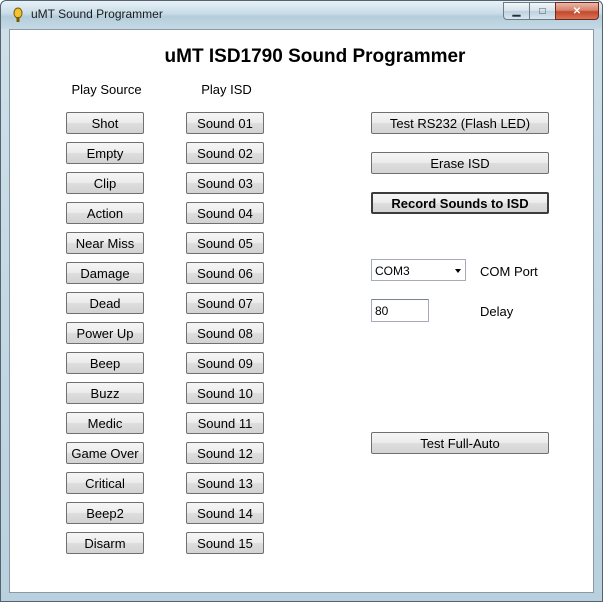 The height and width of the screenshot is (602, 603). What do you see at coordinates (458, 271) in the screenshot?
I see `chevron-down-icon` at bounding box center [458, 271].